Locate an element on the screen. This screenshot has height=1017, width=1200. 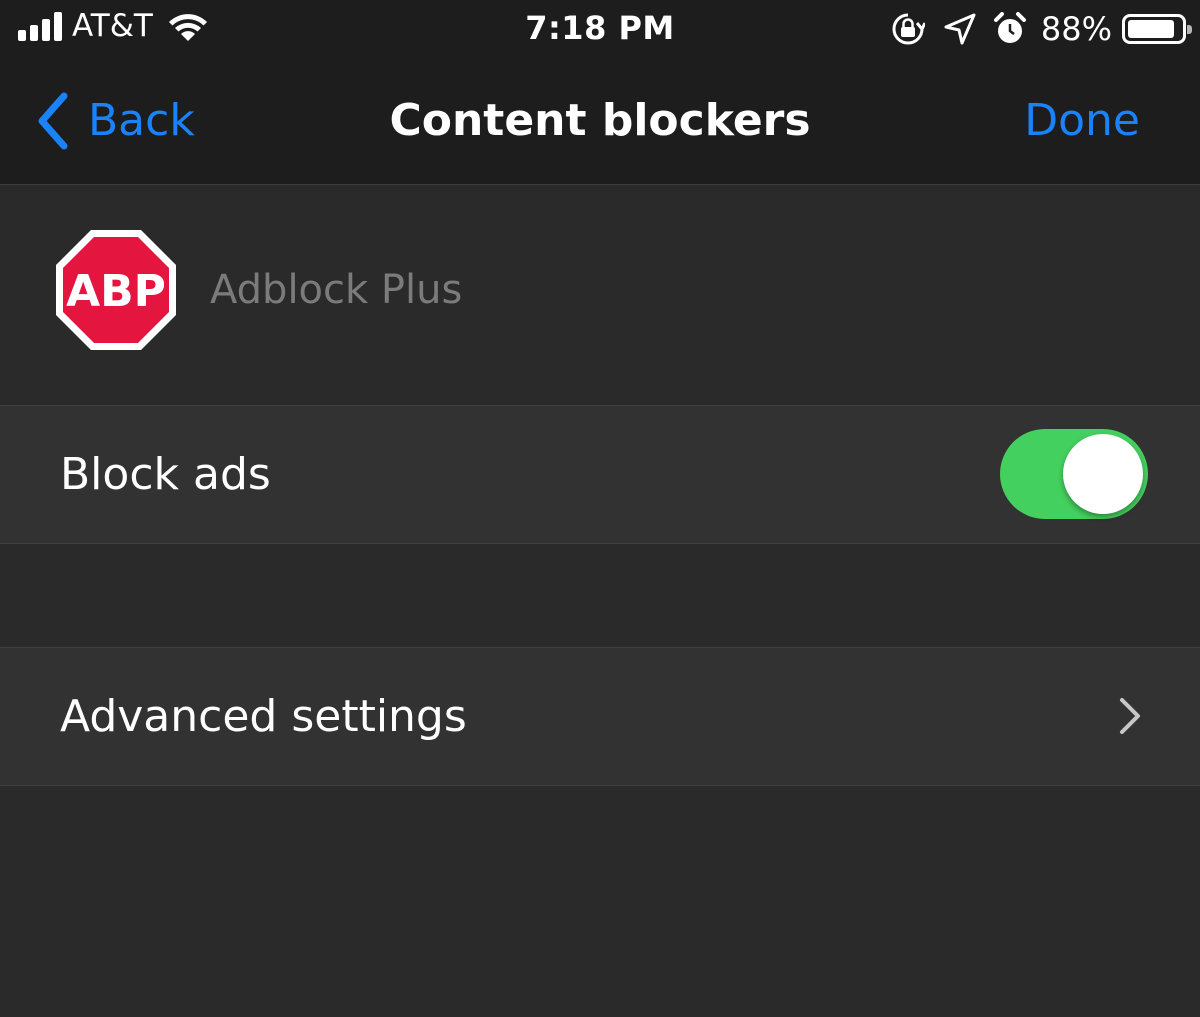
app-name: Adblock Plus is located at coordinates (336, 290).